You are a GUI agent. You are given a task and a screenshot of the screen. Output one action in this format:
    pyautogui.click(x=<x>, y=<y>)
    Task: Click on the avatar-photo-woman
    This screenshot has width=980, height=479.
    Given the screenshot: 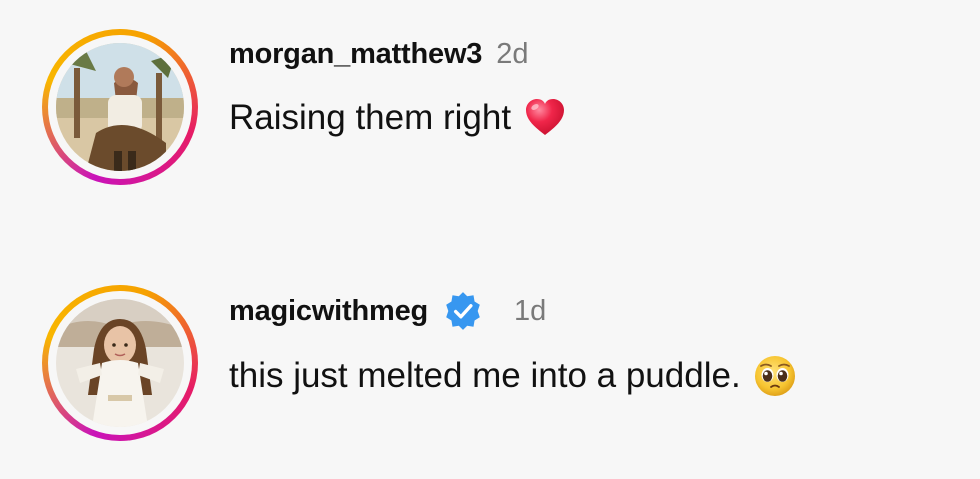 What is the action you would take?
    pyautogui.click(x=120, y=363)
    